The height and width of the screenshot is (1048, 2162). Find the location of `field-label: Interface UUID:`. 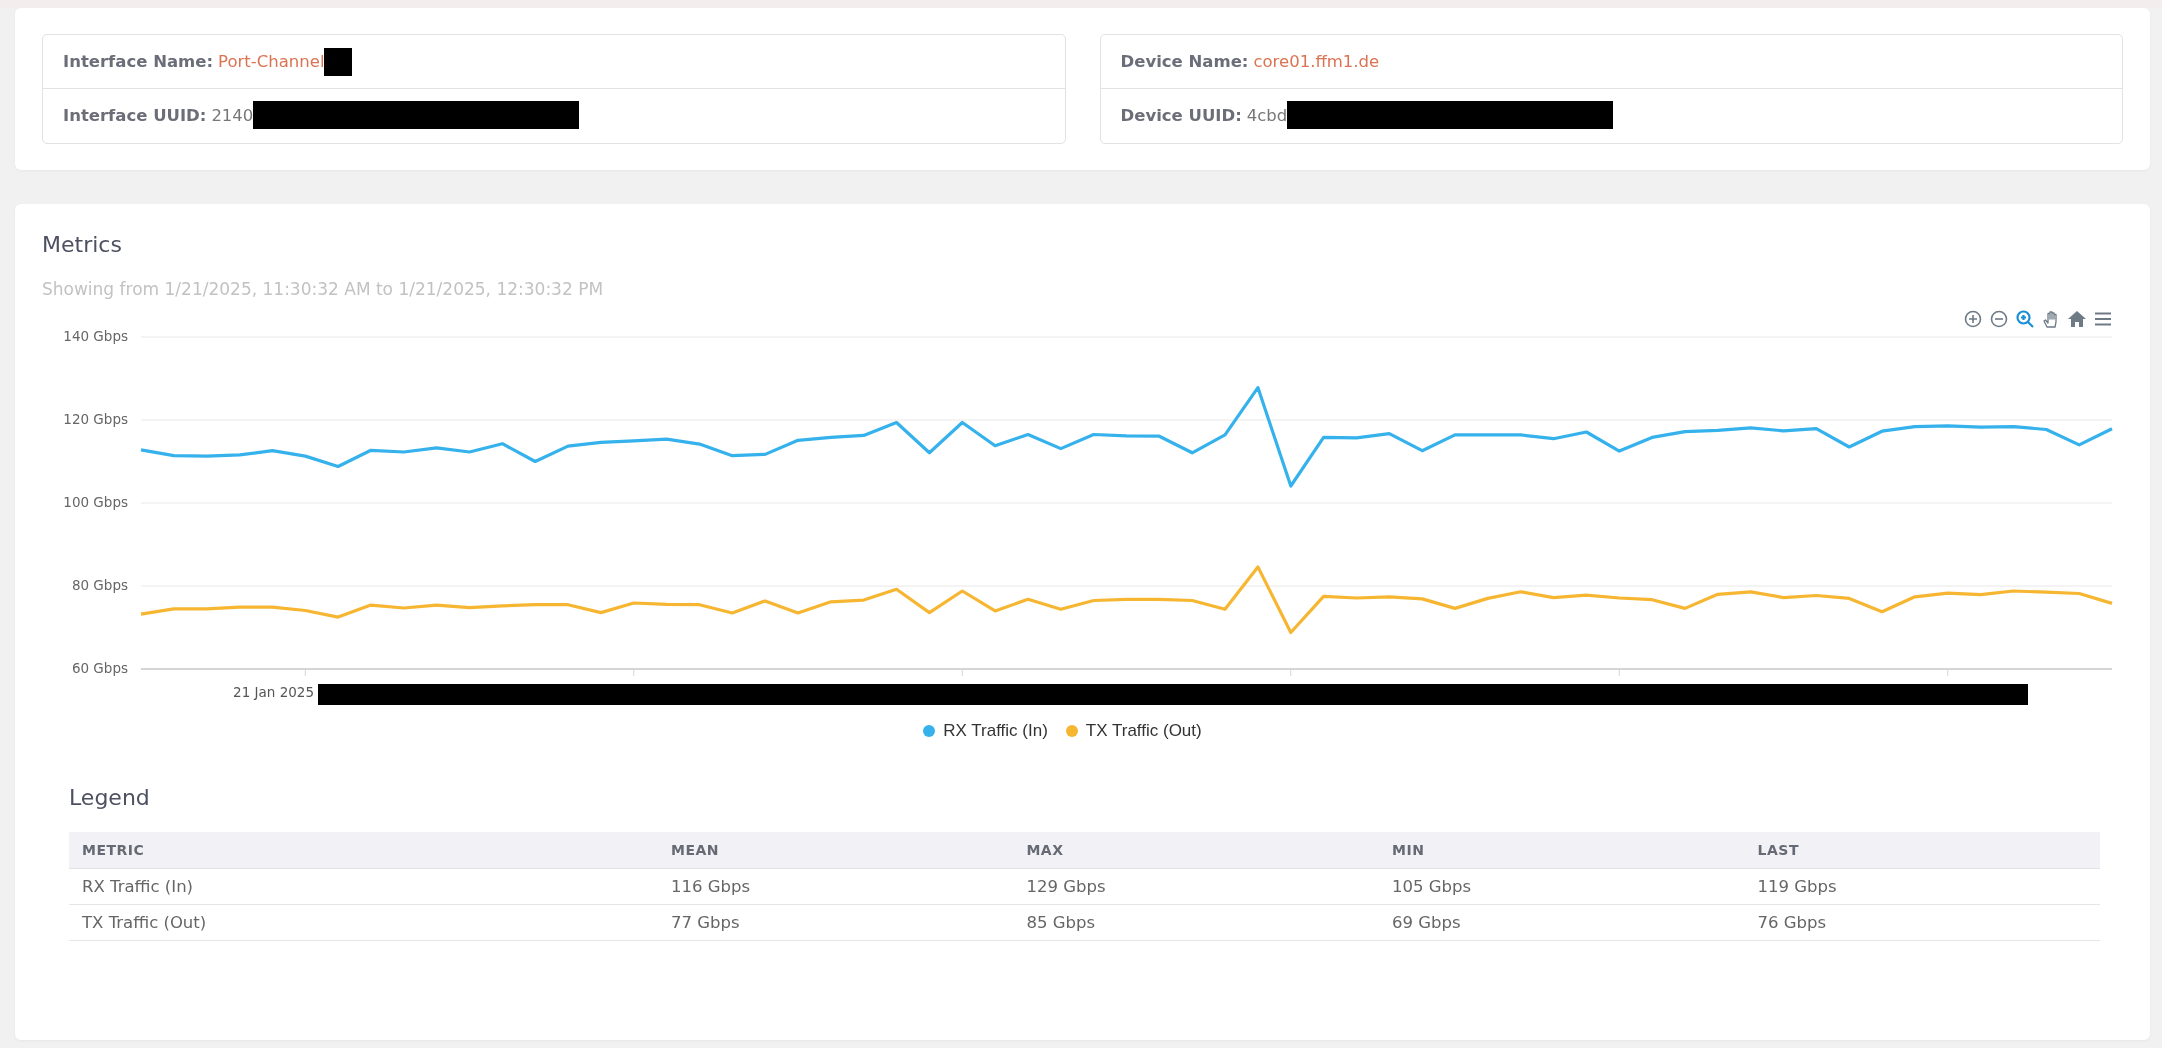

field-label: Interface UUID: is located at coordinates (135, 115).